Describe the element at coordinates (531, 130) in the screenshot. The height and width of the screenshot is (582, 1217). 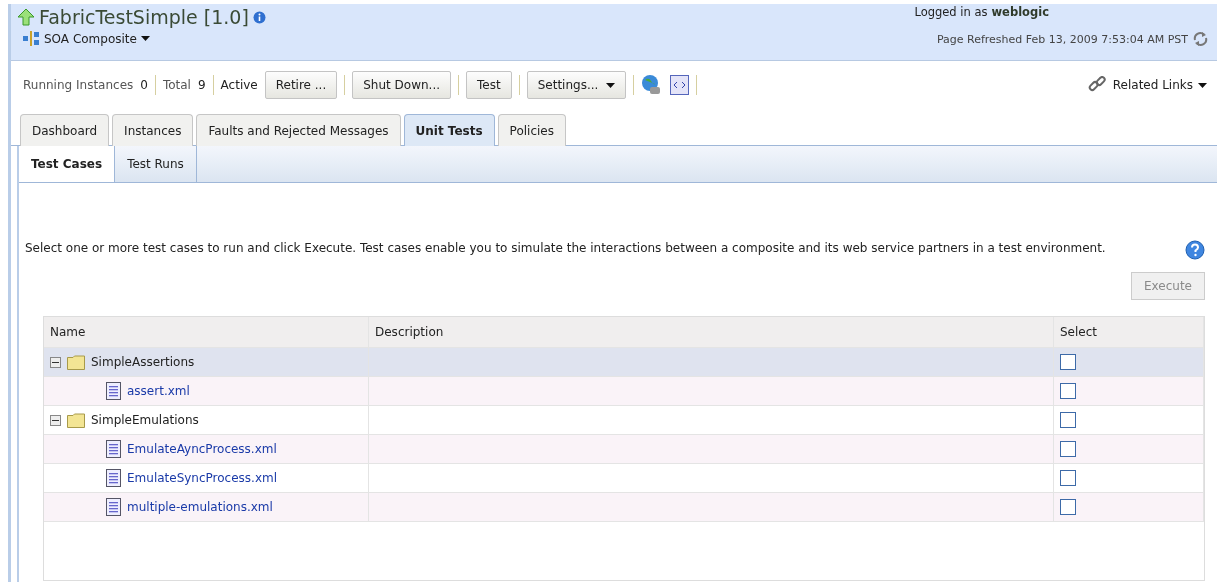
I see `tab: Policies` at that location.